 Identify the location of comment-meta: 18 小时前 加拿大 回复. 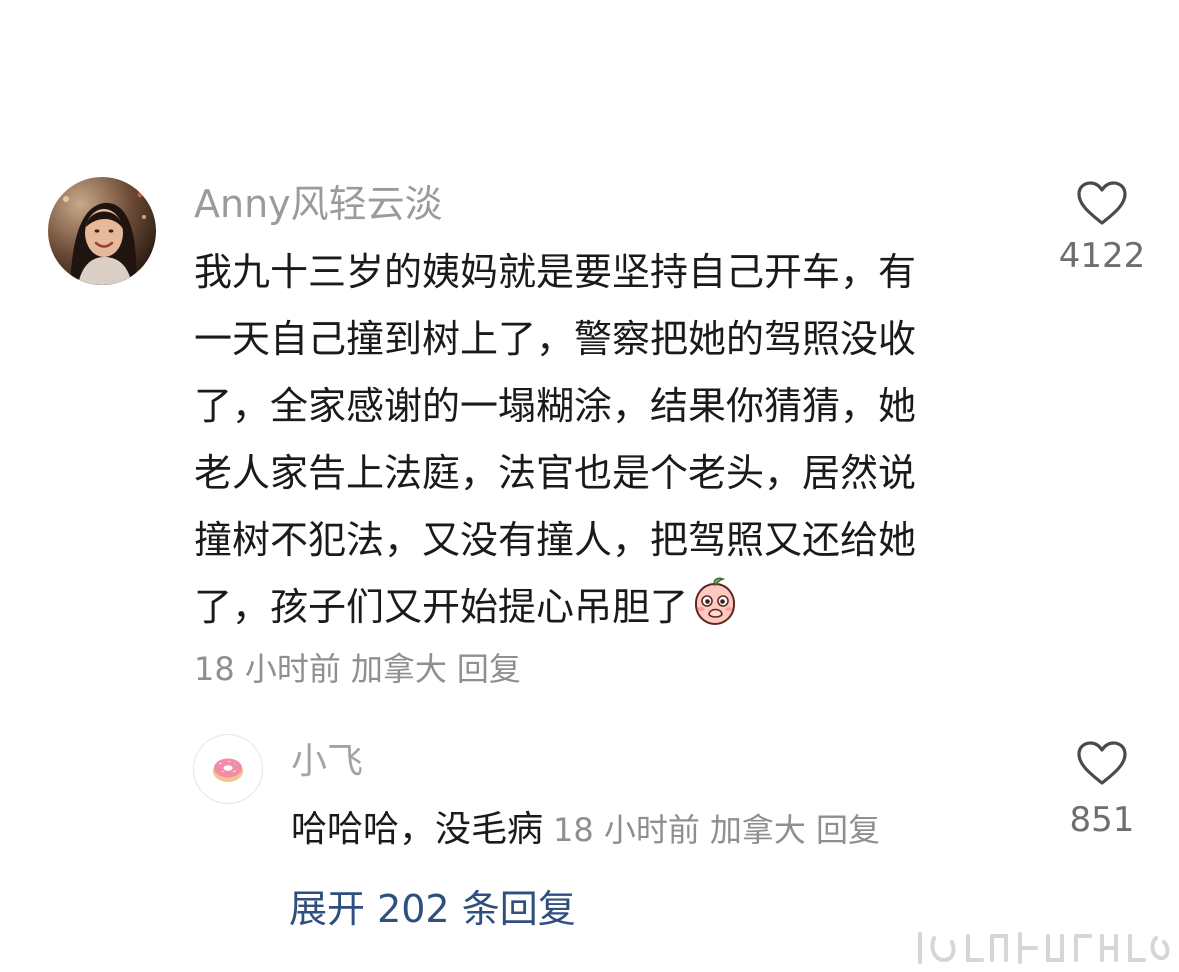
(362, 669).